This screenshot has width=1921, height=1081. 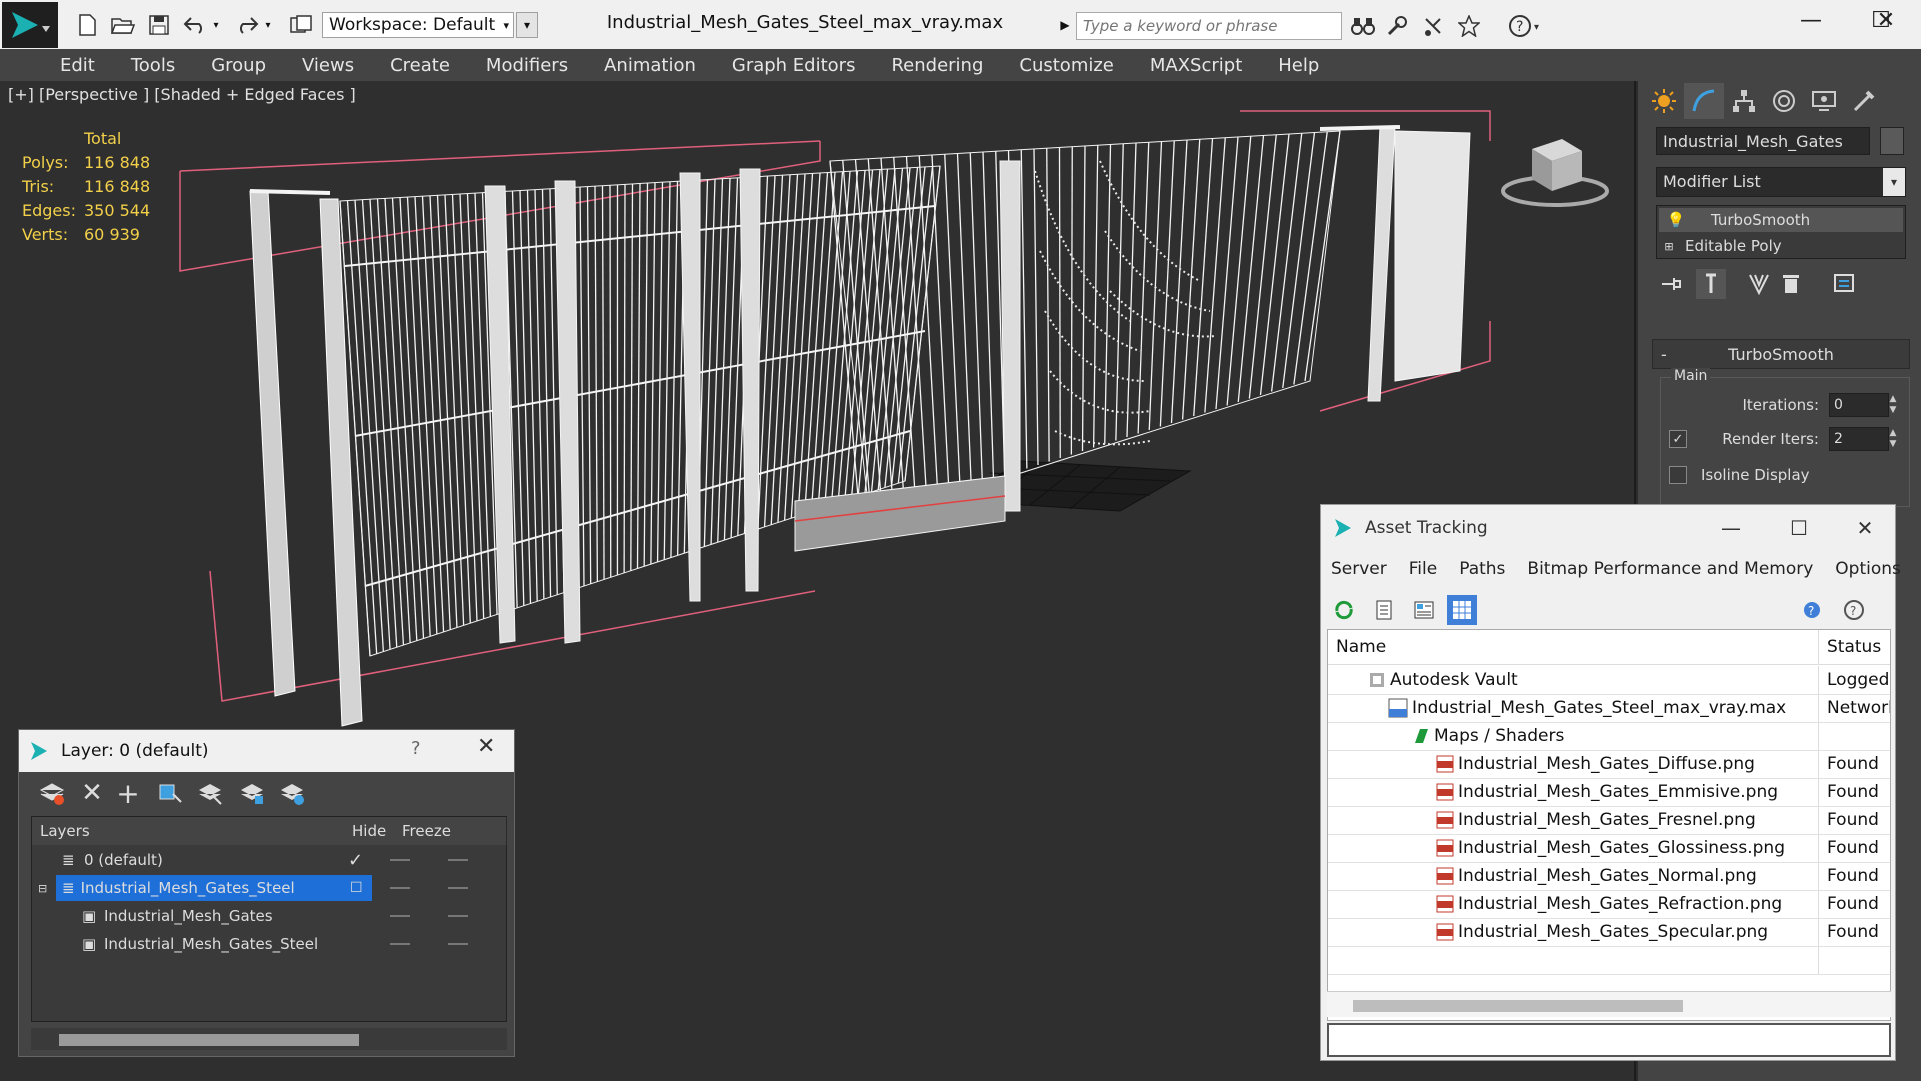 I want to click on hierarchy-tab-icon, so click(x=1744, y=101).